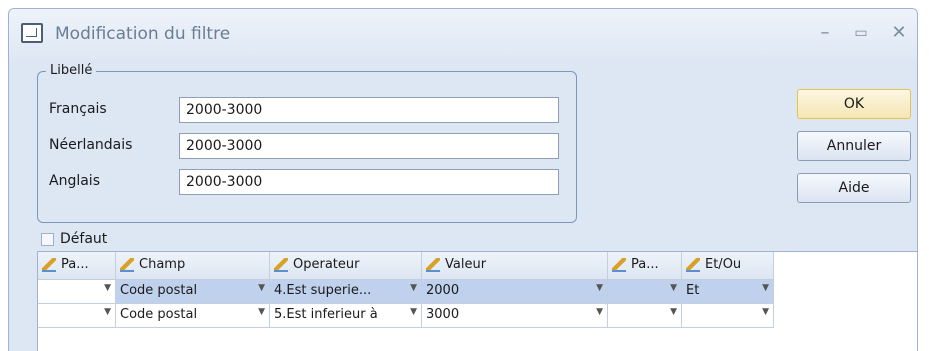 Image resolution: width=929 pixels, height=351 pixels. I want to click on help-button: Aide, so click(854, 188).